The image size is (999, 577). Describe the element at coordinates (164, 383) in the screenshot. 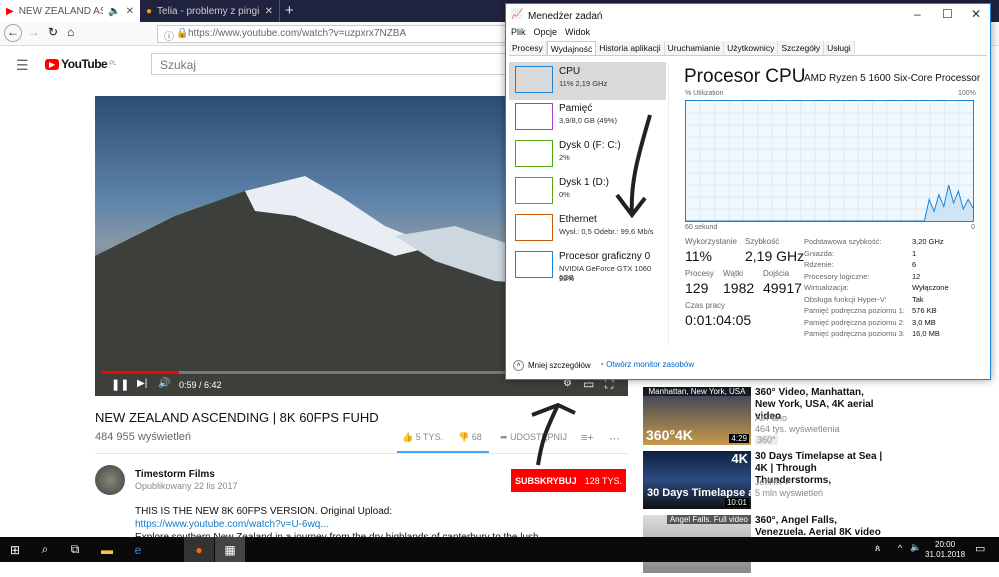

I see `volume-button: 🔊` at that location.